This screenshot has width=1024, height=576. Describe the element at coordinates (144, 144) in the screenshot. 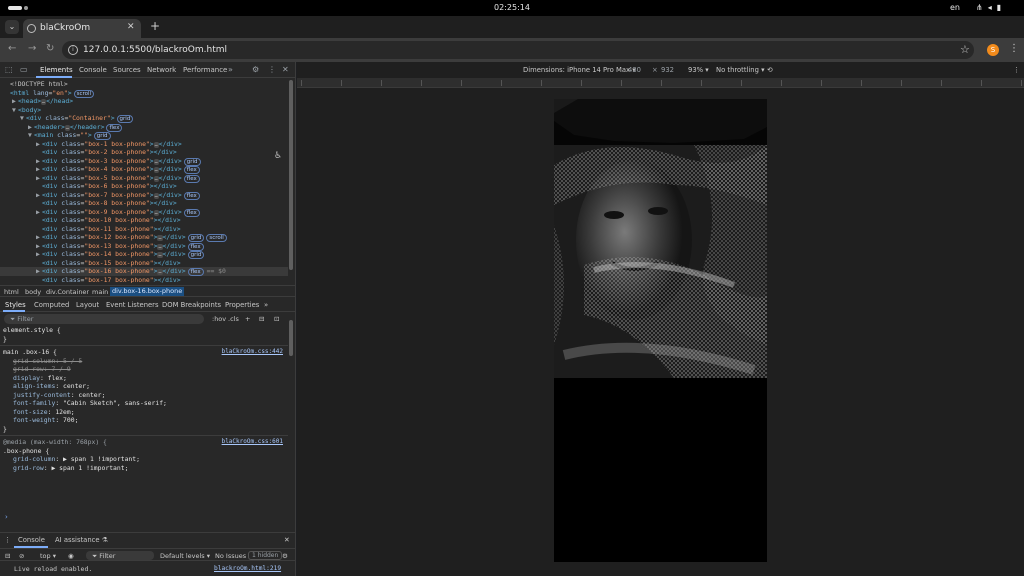

I see `dom-node: ▶ <div class="box-1 box-phone">…</div>` at that location.